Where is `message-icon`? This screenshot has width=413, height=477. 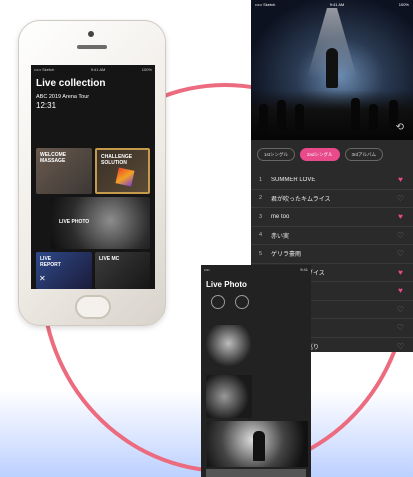
message-icon is located at coordinates (242, 302).